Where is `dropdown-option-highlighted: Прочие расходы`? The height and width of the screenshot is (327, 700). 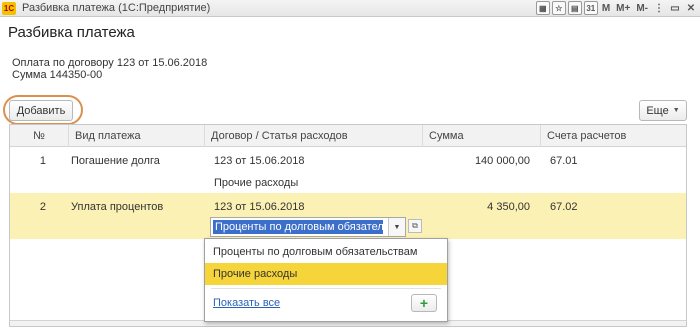
dropdown-option-highlighted: Прочие расходы is located at coordinates (326, 274).